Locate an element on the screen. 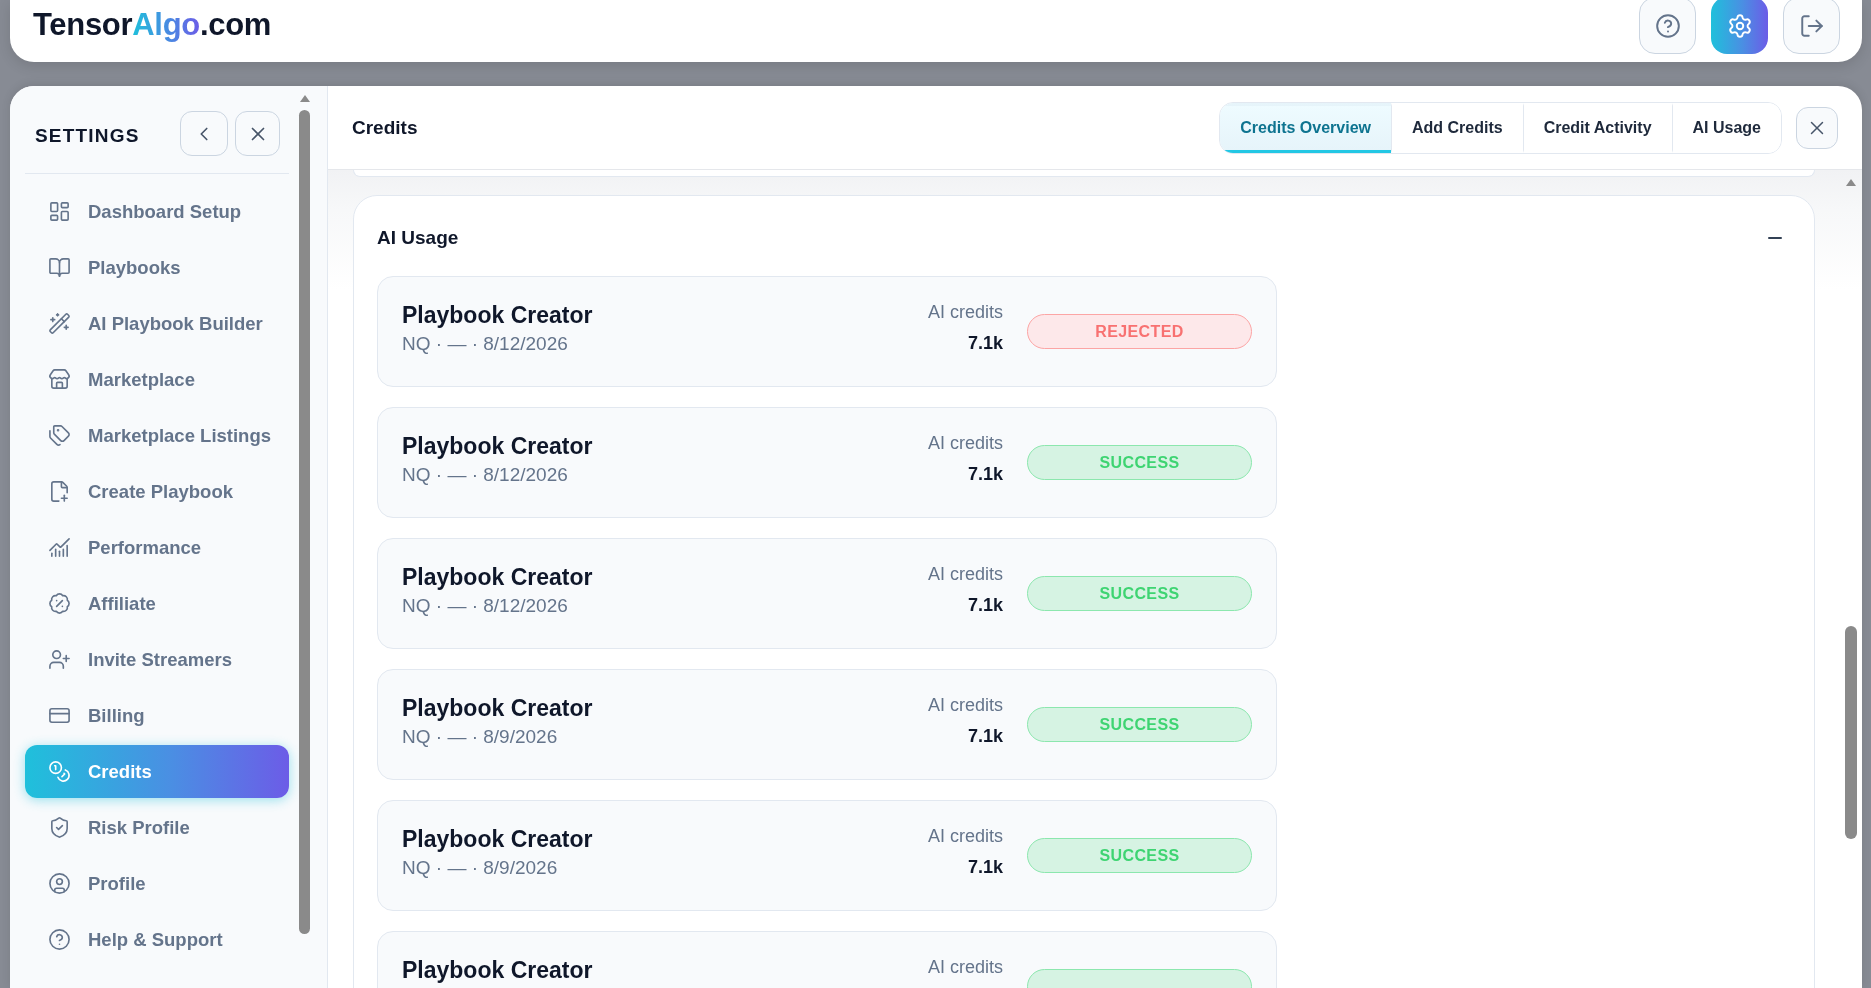 Image resolution: width=1871 pixels, height=988 pixels. store-icon is located at coordinates (59, 379).